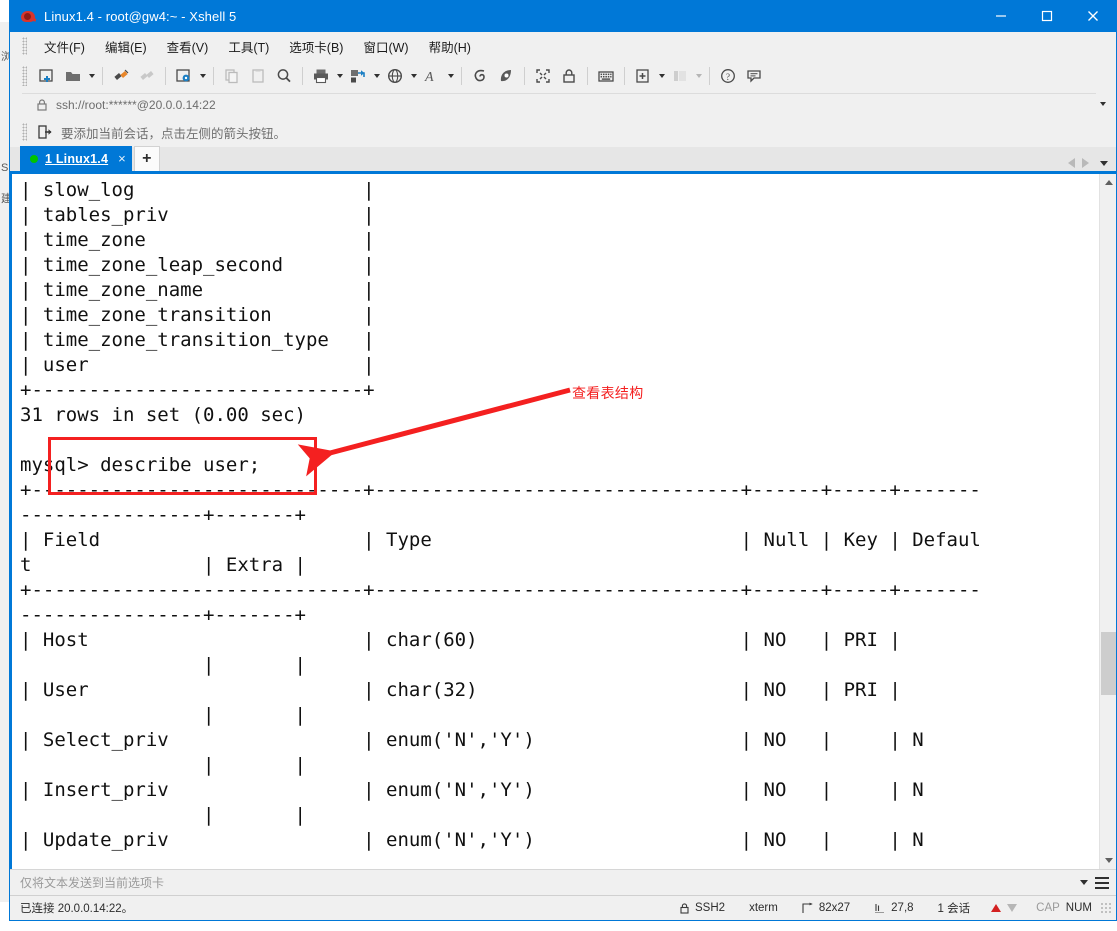  Describe the element at coordinates (321, 75) in the screenshot. I see `print-icon` at that location.